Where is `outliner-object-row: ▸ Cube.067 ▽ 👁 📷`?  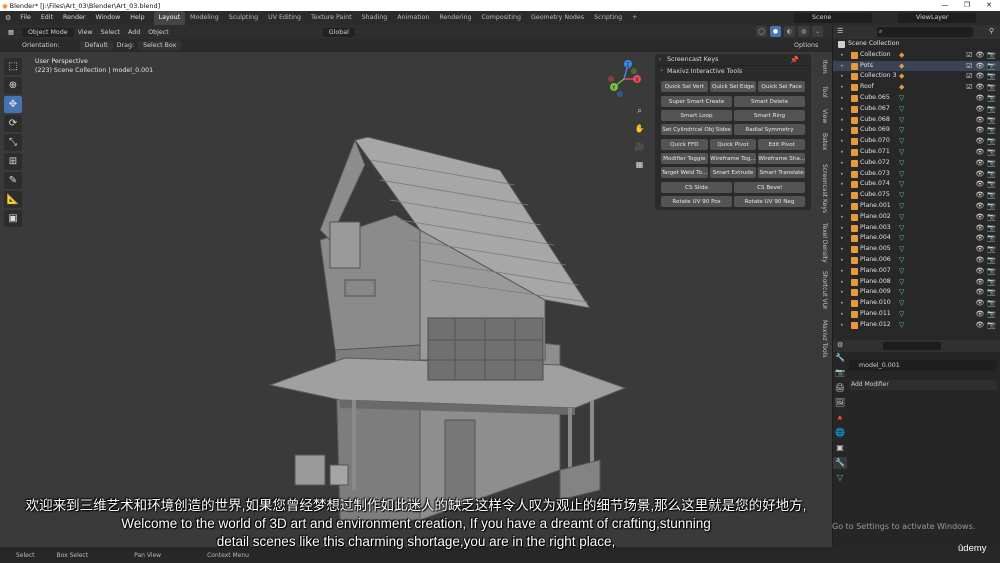
outliner-object-row: ▸ Cube.067 ▽ 👁 📷 is located at coordinates (916, 109).